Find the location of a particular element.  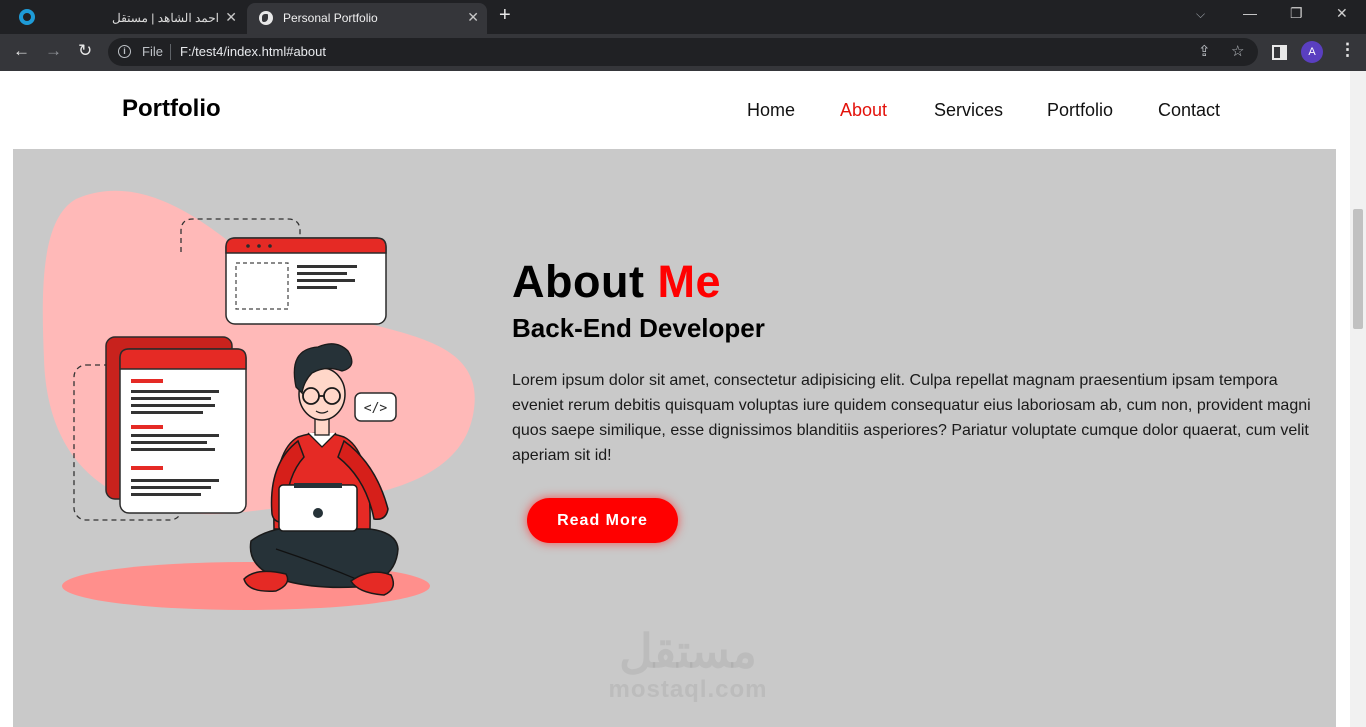

window-close-button: ✕ is located at coordinates (1342, 13).